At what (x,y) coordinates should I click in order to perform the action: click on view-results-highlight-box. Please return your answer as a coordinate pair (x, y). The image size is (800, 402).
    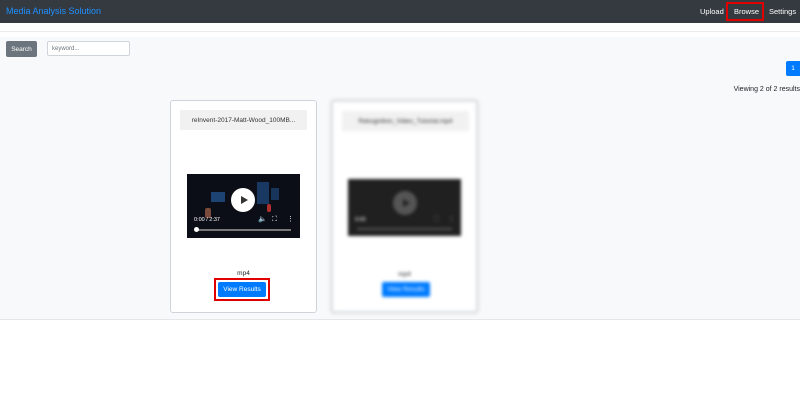
    Looking at the image, I should click on (242, 289).